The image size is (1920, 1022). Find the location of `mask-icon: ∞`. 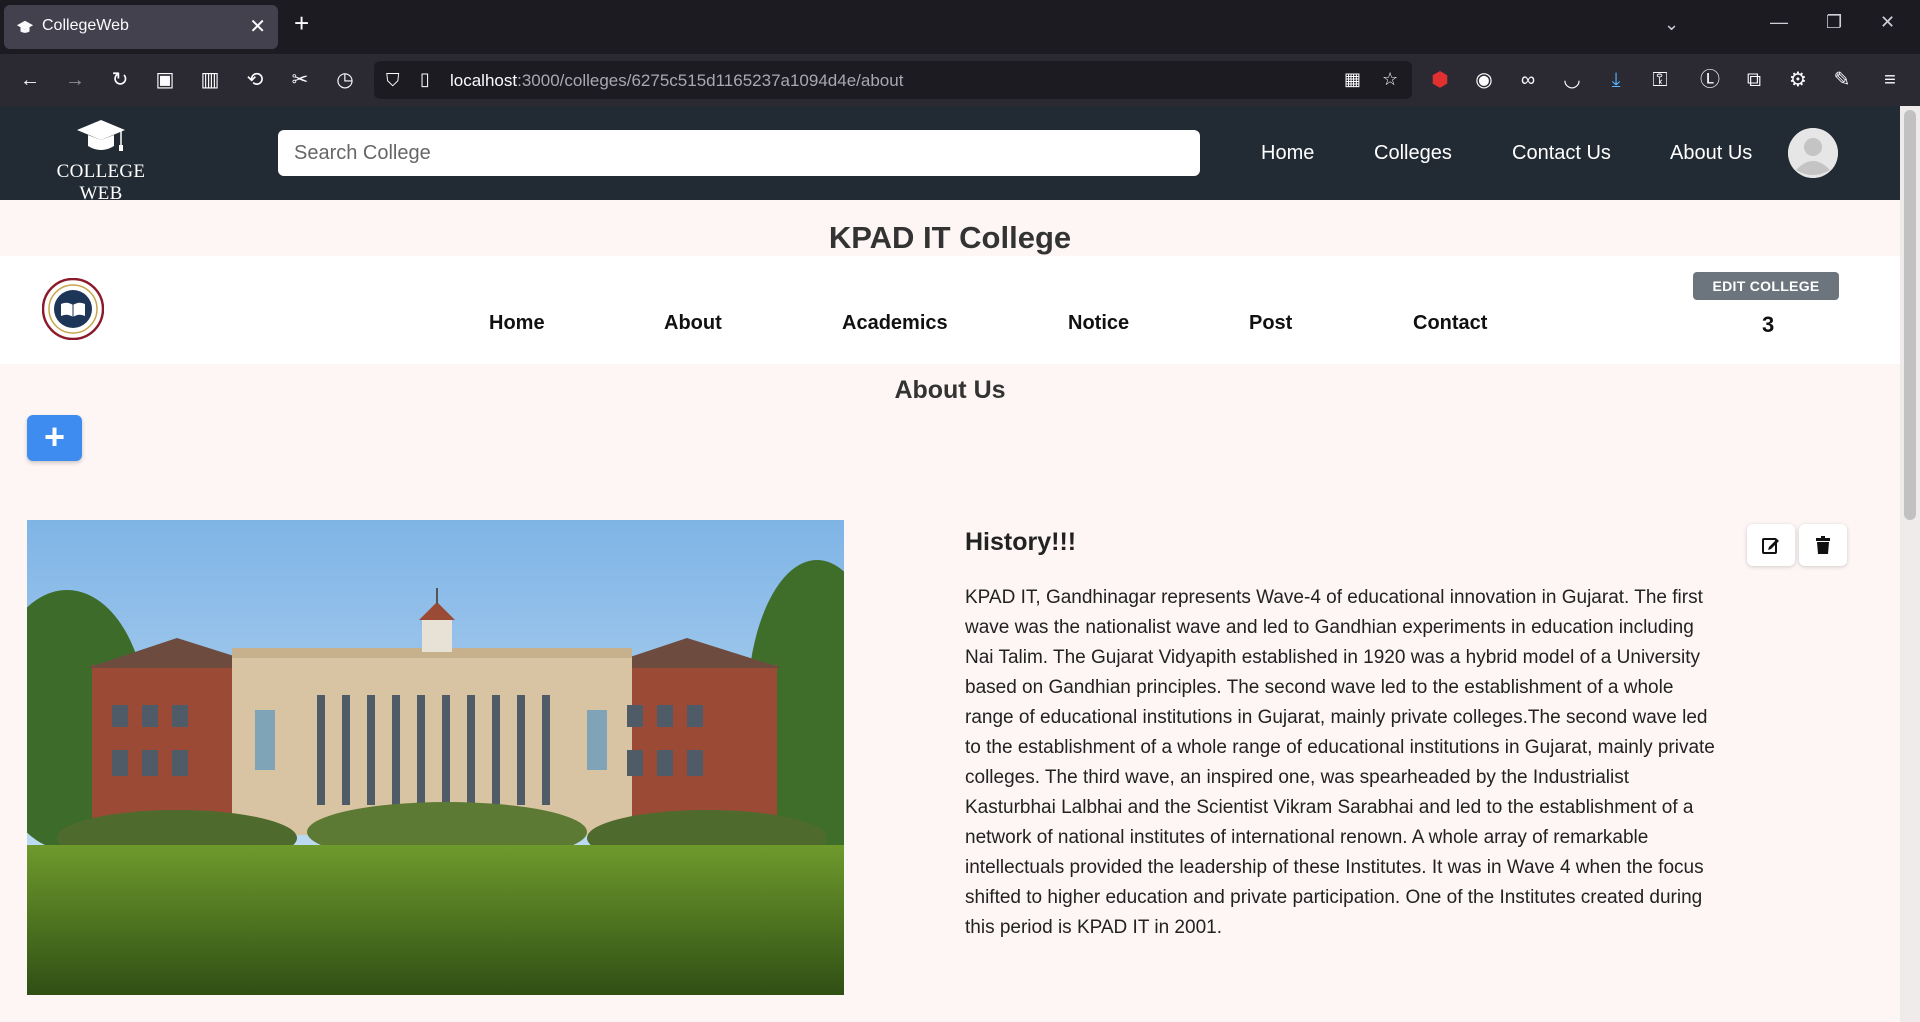

mask-icon: ∞ is located at coordinates (1528, 80).